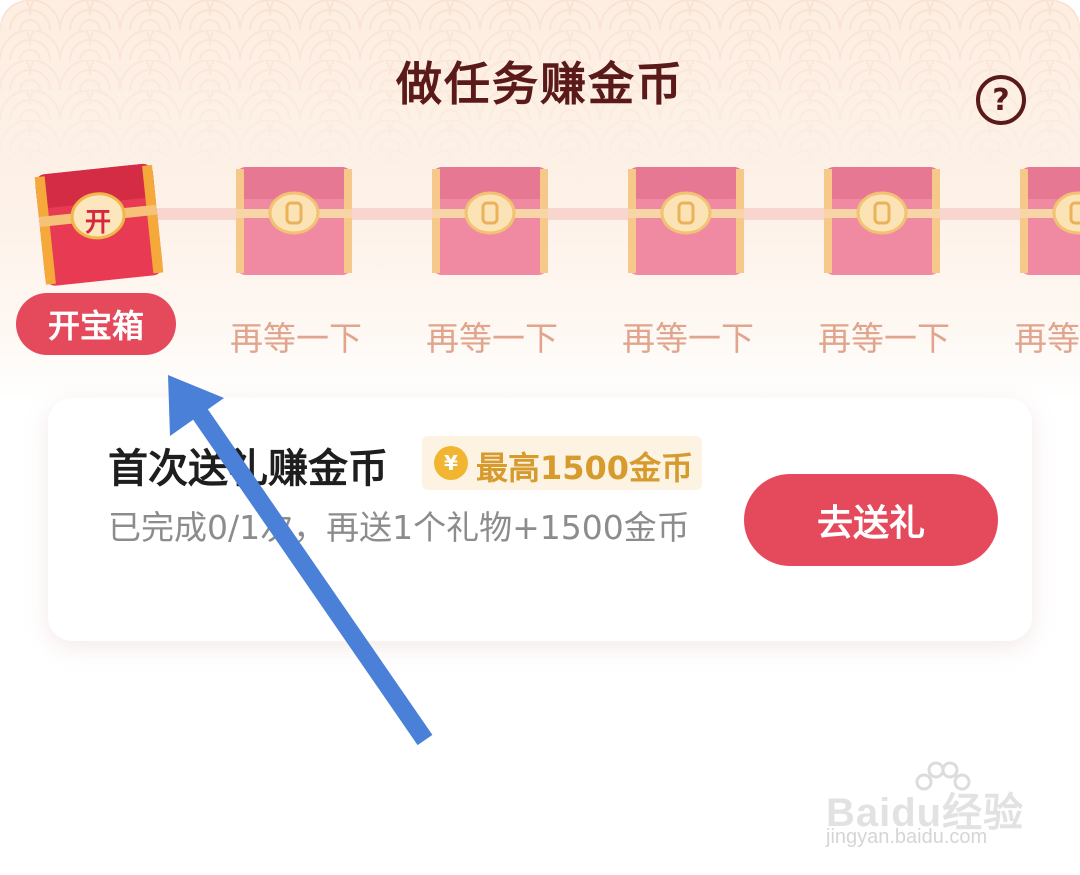 This screenshot has width=1080, height=875. What do you see at coordinates (96, 324) in the screenshot?
I see `open-chest-button: 开宝箱` at bounding box center [96, 324].